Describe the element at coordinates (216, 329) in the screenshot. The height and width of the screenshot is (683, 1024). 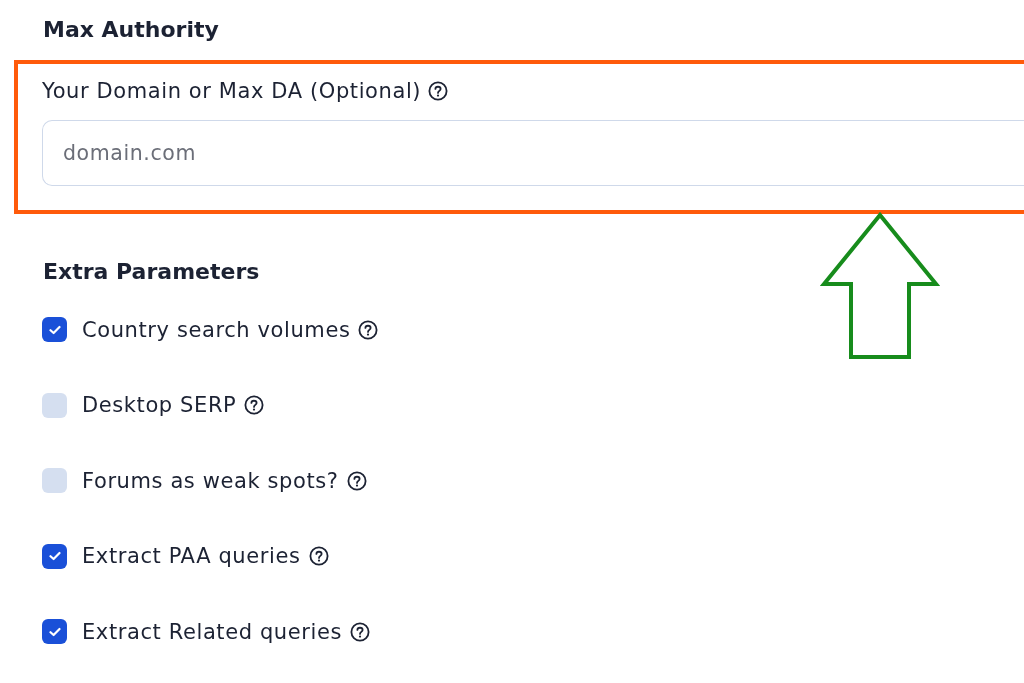
I see `checkbox-label: Country search volumes` at that location.